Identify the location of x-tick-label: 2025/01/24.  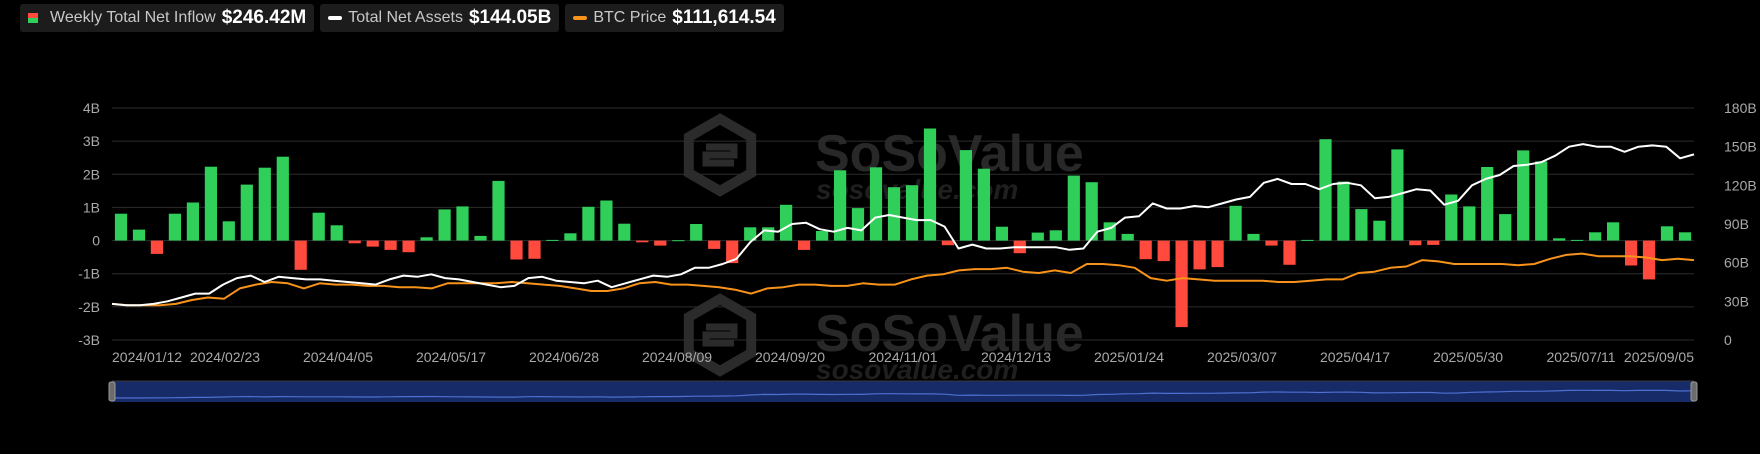
(1129, 357).